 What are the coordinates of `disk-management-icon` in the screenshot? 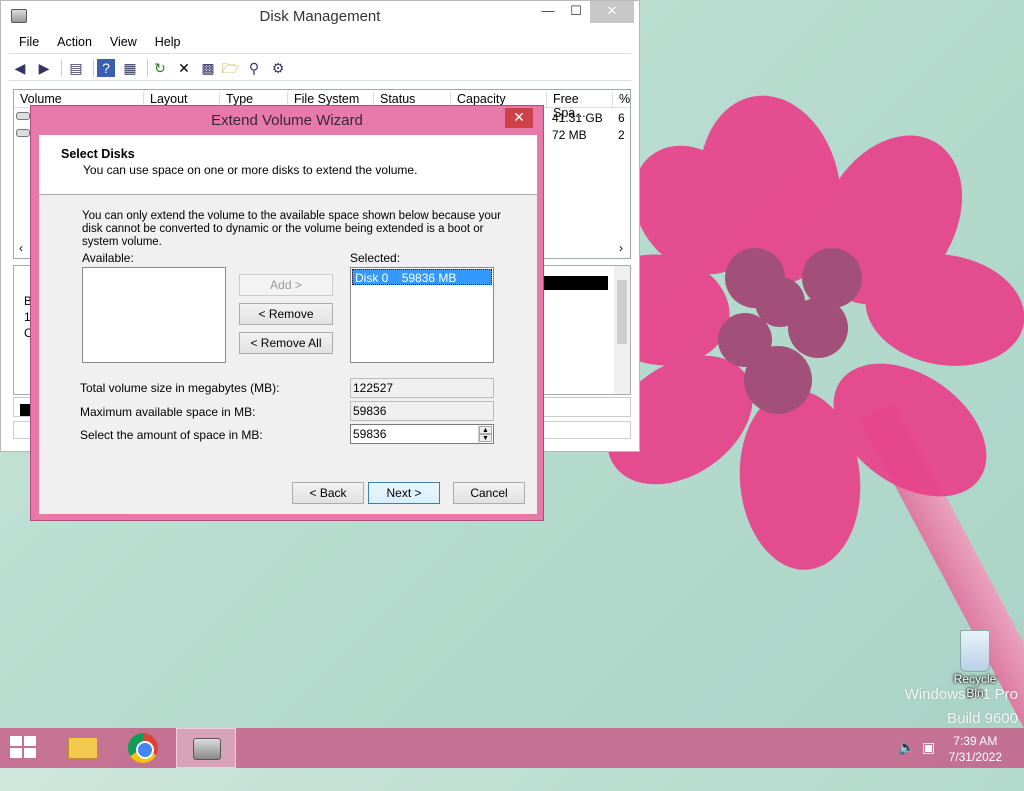 It's located at (207, 749).